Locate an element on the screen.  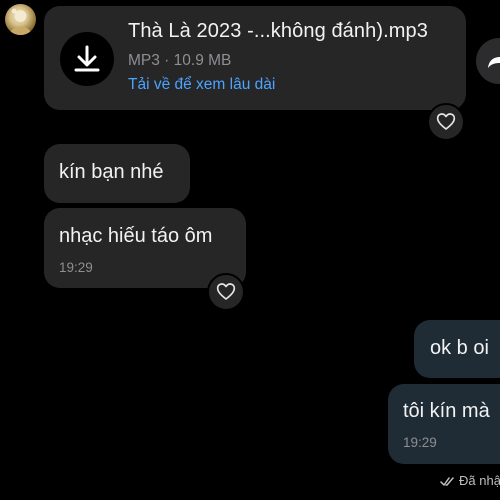
read-receipt: Đã nhậ is located at coordinates (470, 480).